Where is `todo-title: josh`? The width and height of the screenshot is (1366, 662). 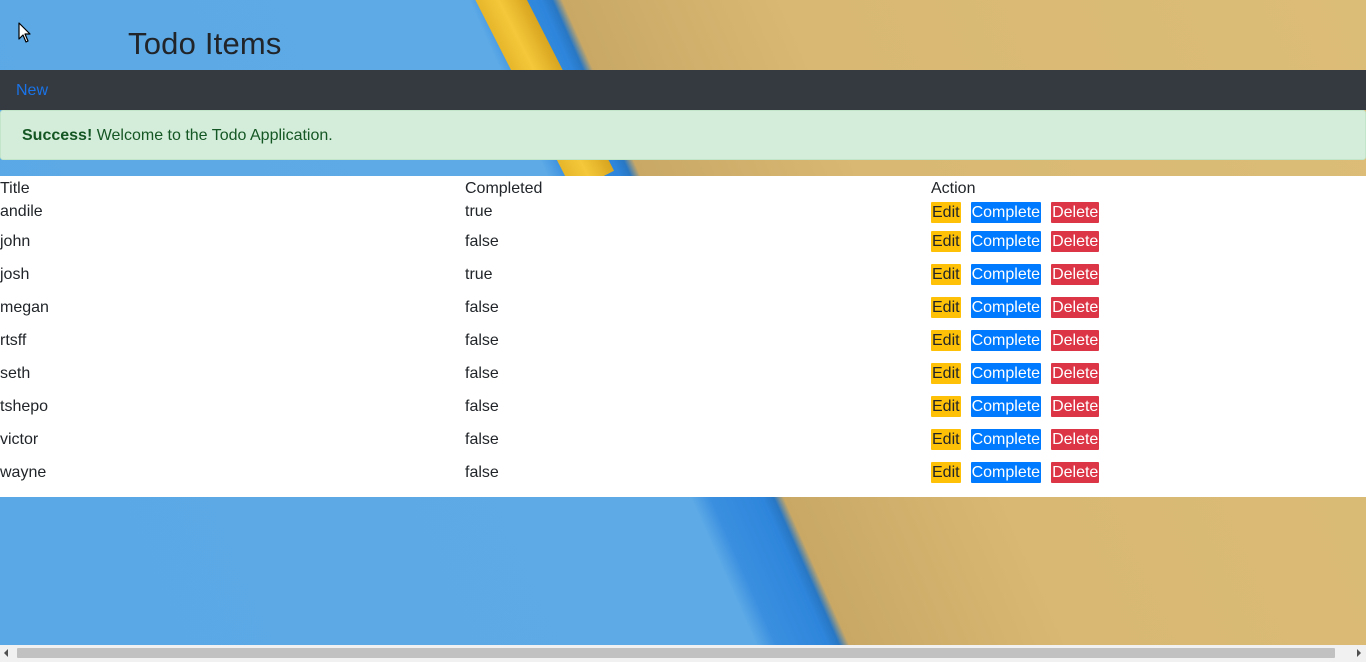
todo-title: josh is located at coordinates (15, 274).